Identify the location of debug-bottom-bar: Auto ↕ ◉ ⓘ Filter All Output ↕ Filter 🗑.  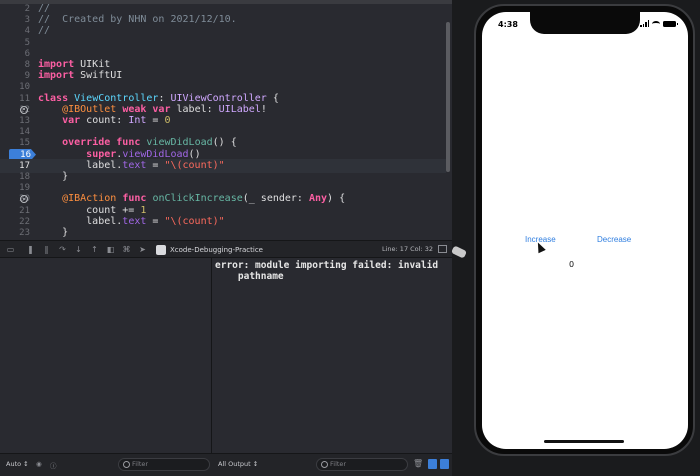
(226, 464).